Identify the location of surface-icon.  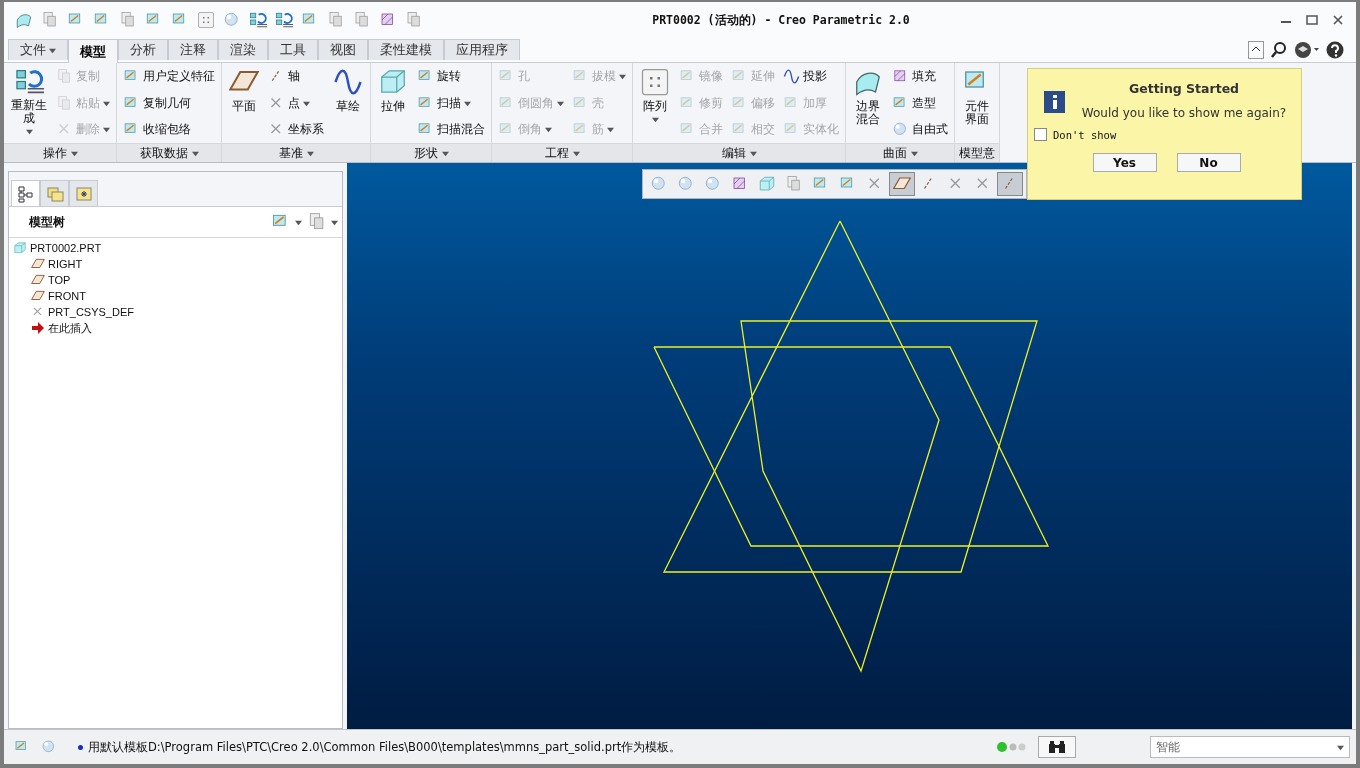
(23, 20).